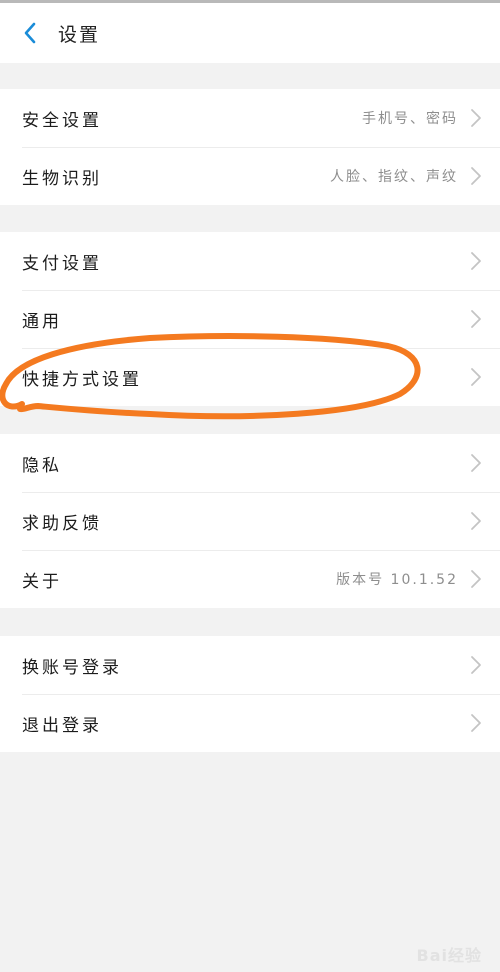 This screenshot has width=500, height=972. What do you see at coordinates (62, 178) in the screenshot?
I see `settings-item-label: 生物识别` at bounding box center [62, 178].